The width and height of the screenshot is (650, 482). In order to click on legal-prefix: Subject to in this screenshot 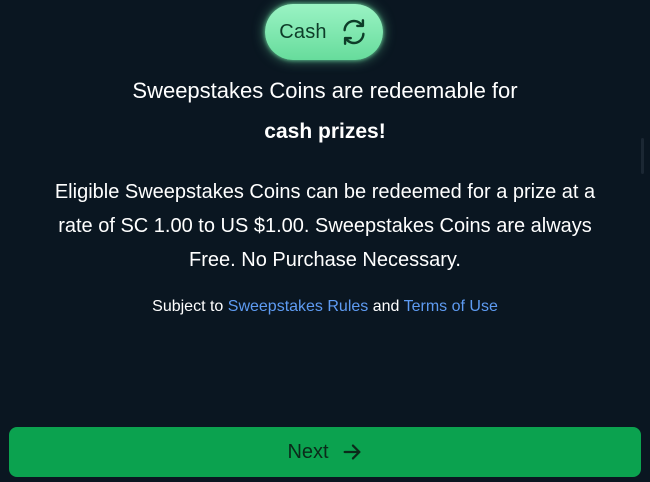, I will do `click(188, 306)`.